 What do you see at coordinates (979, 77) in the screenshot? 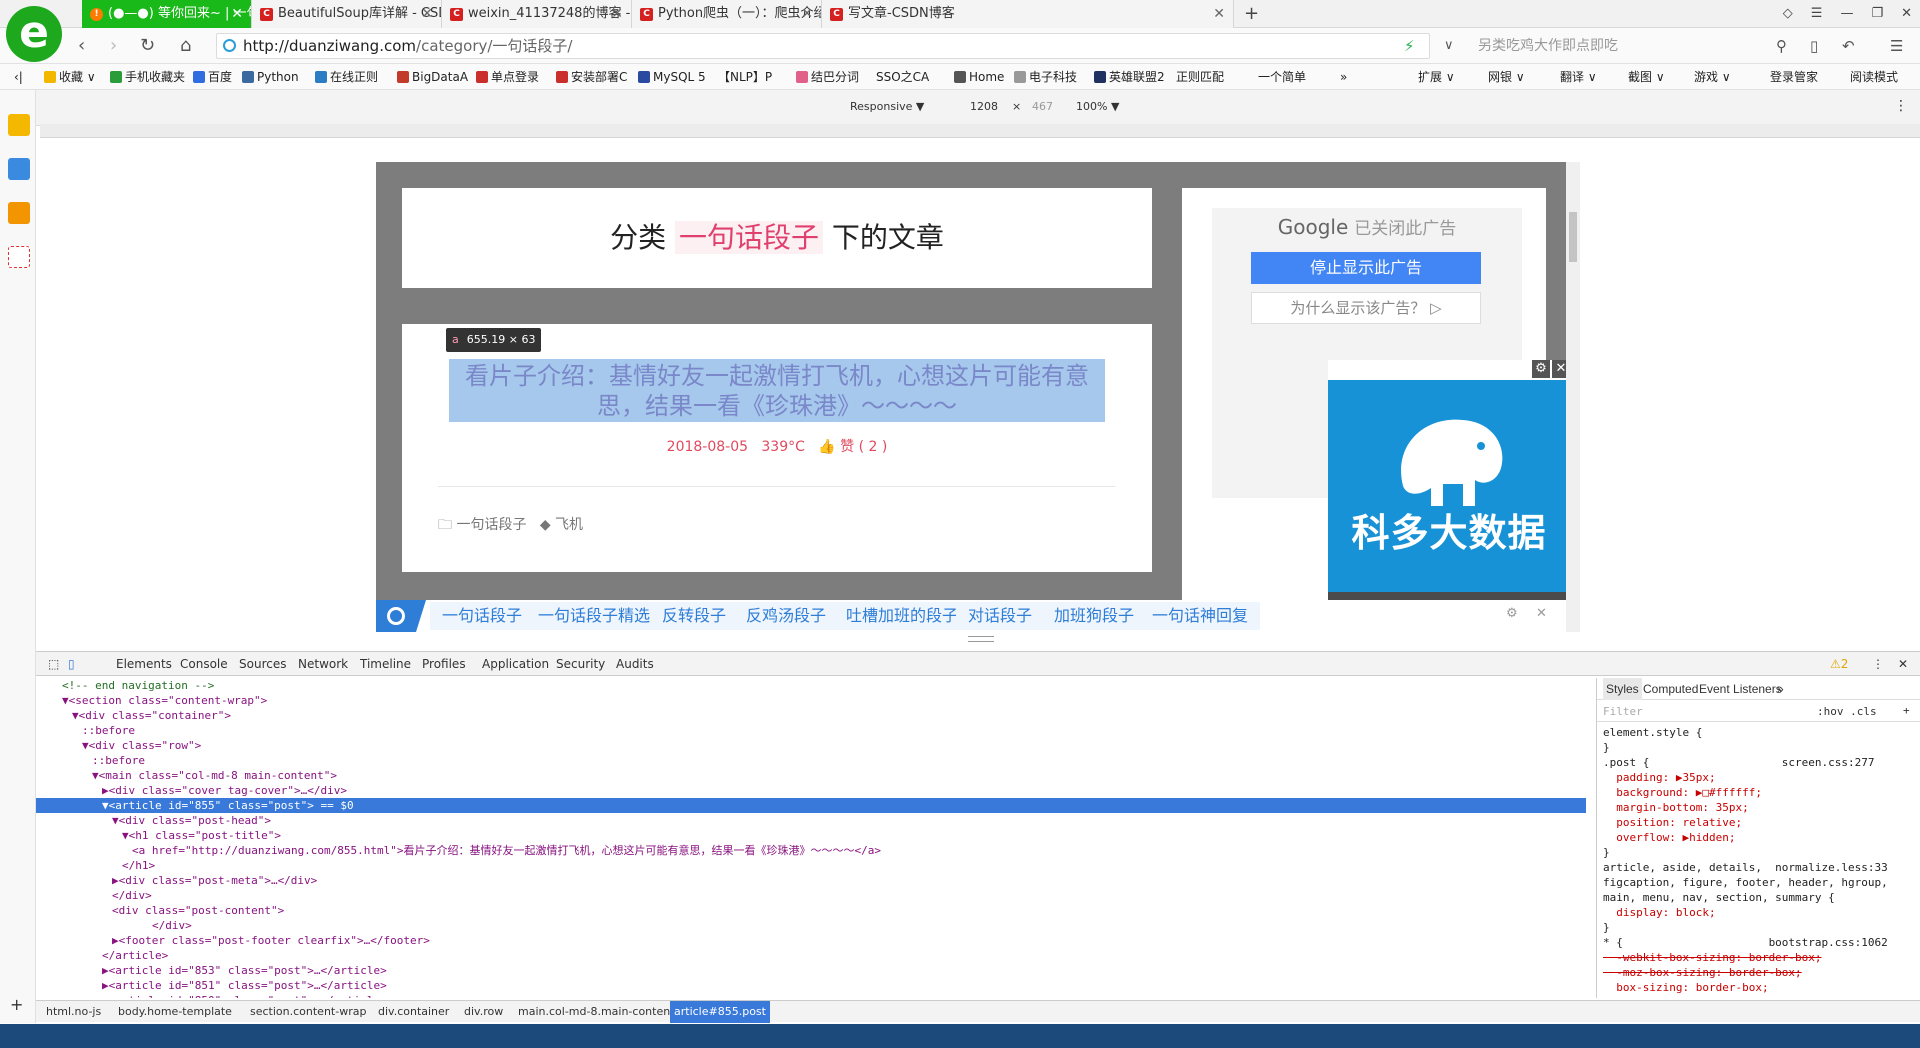
I see `bookmark-item: Home` at bounding box center [979, 77].